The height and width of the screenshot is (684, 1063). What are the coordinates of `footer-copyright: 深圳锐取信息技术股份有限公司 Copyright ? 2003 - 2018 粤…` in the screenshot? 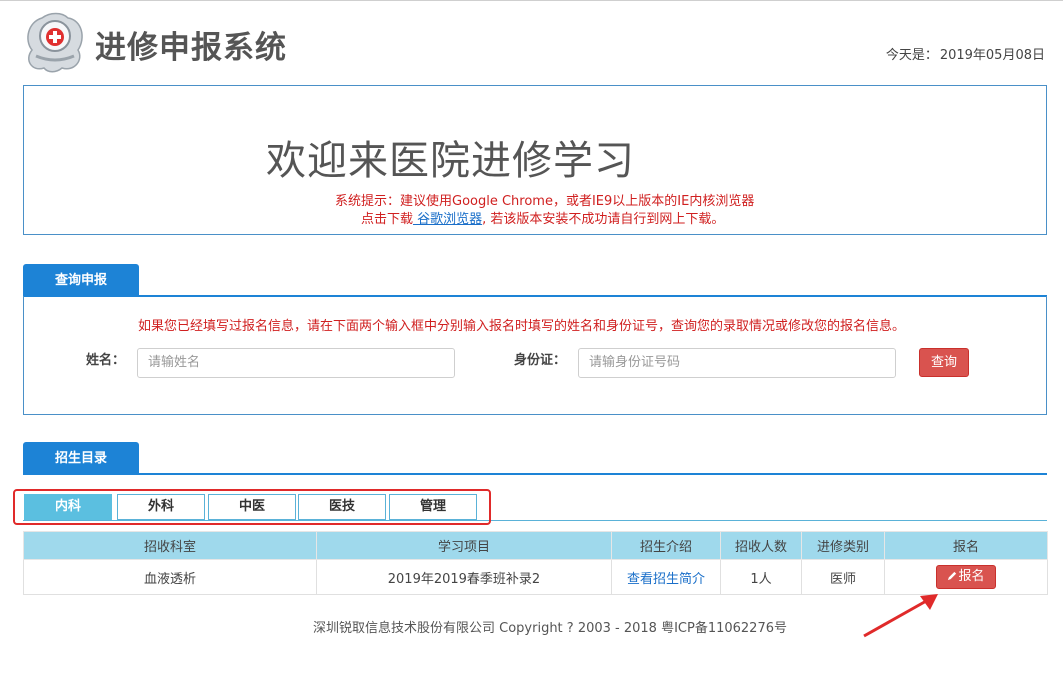 It's located at (550, 628).